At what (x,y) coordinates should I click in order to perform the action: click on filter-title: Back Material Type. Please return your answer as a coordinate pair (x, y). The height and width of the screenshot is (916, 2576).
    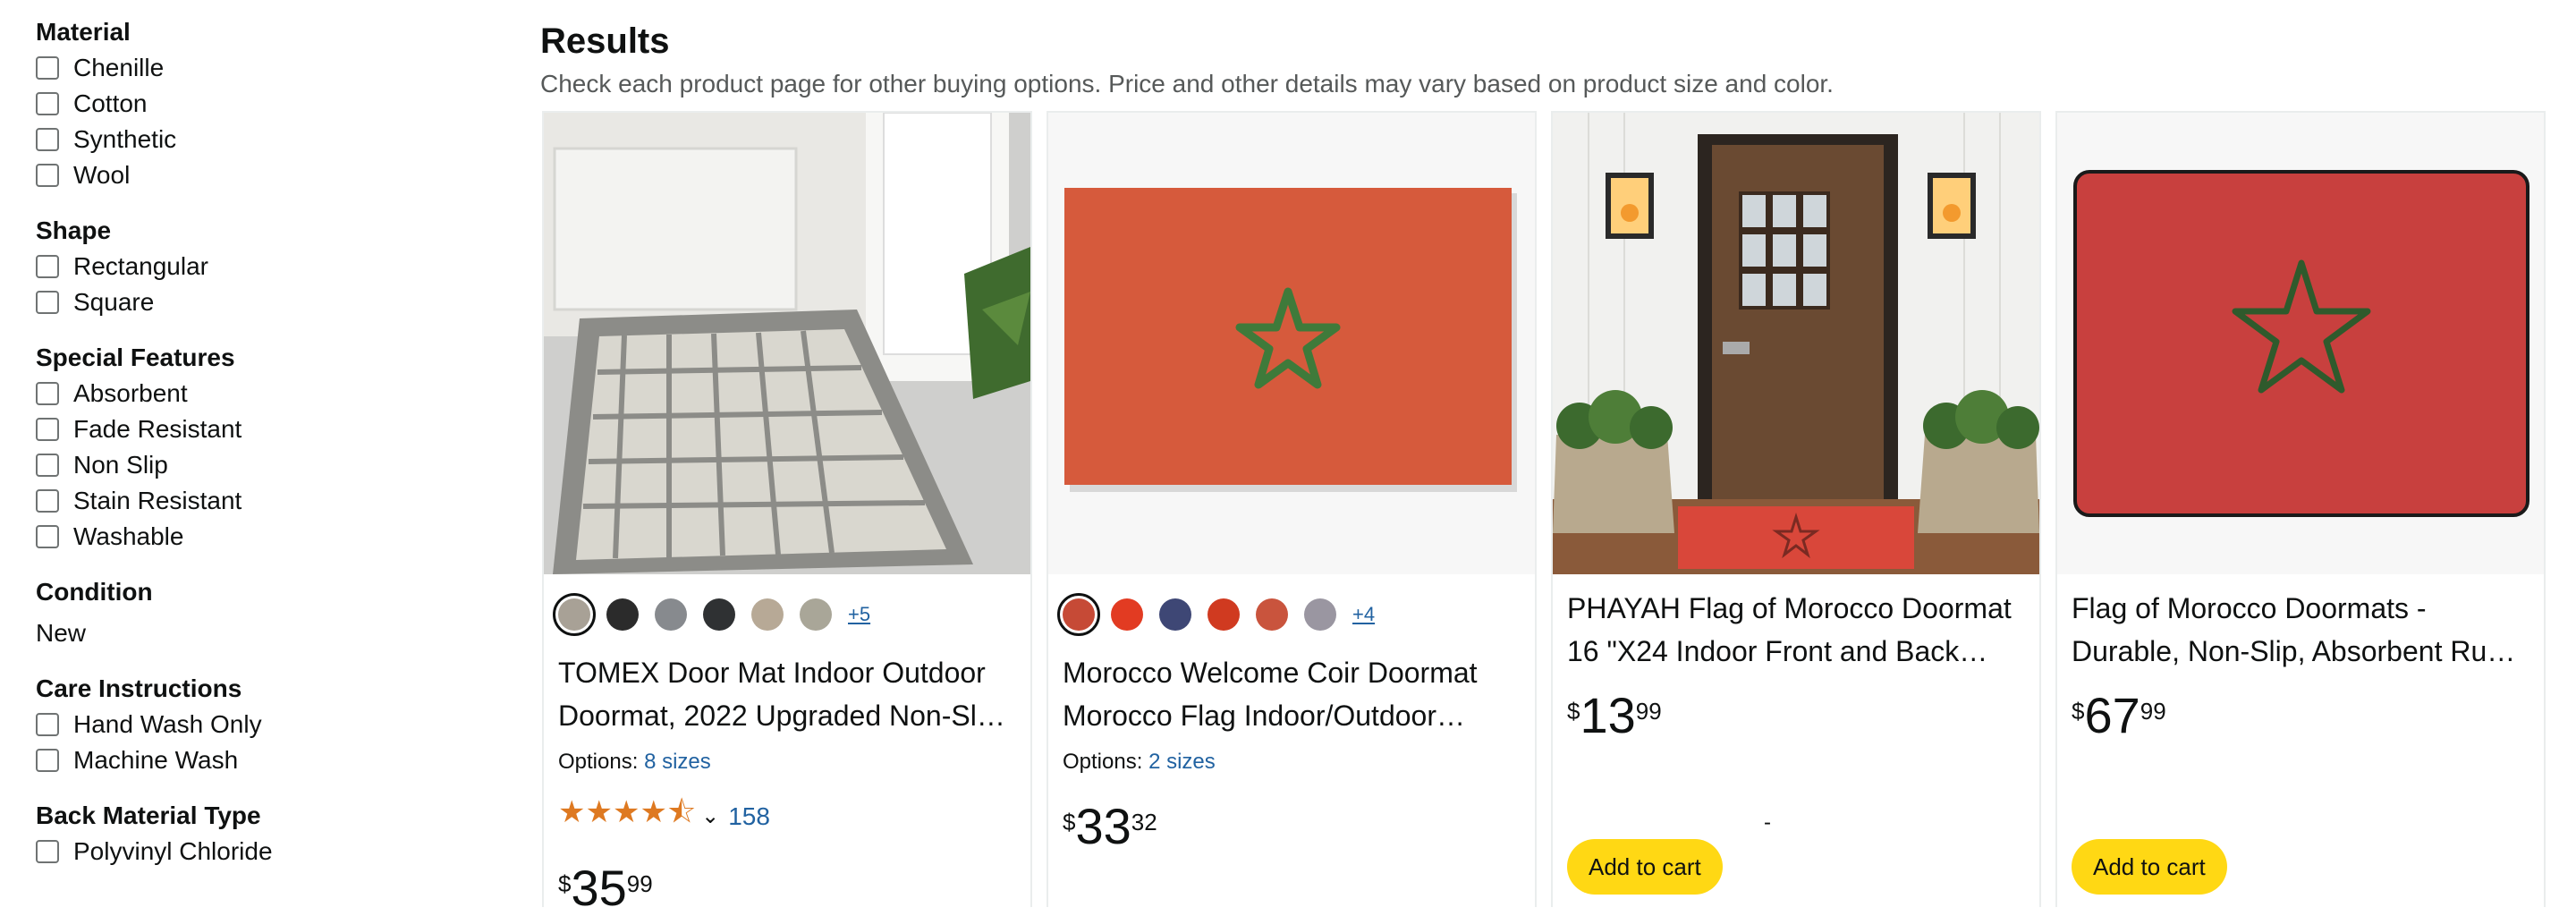
    Looking at the image, I should click on (148, 815).